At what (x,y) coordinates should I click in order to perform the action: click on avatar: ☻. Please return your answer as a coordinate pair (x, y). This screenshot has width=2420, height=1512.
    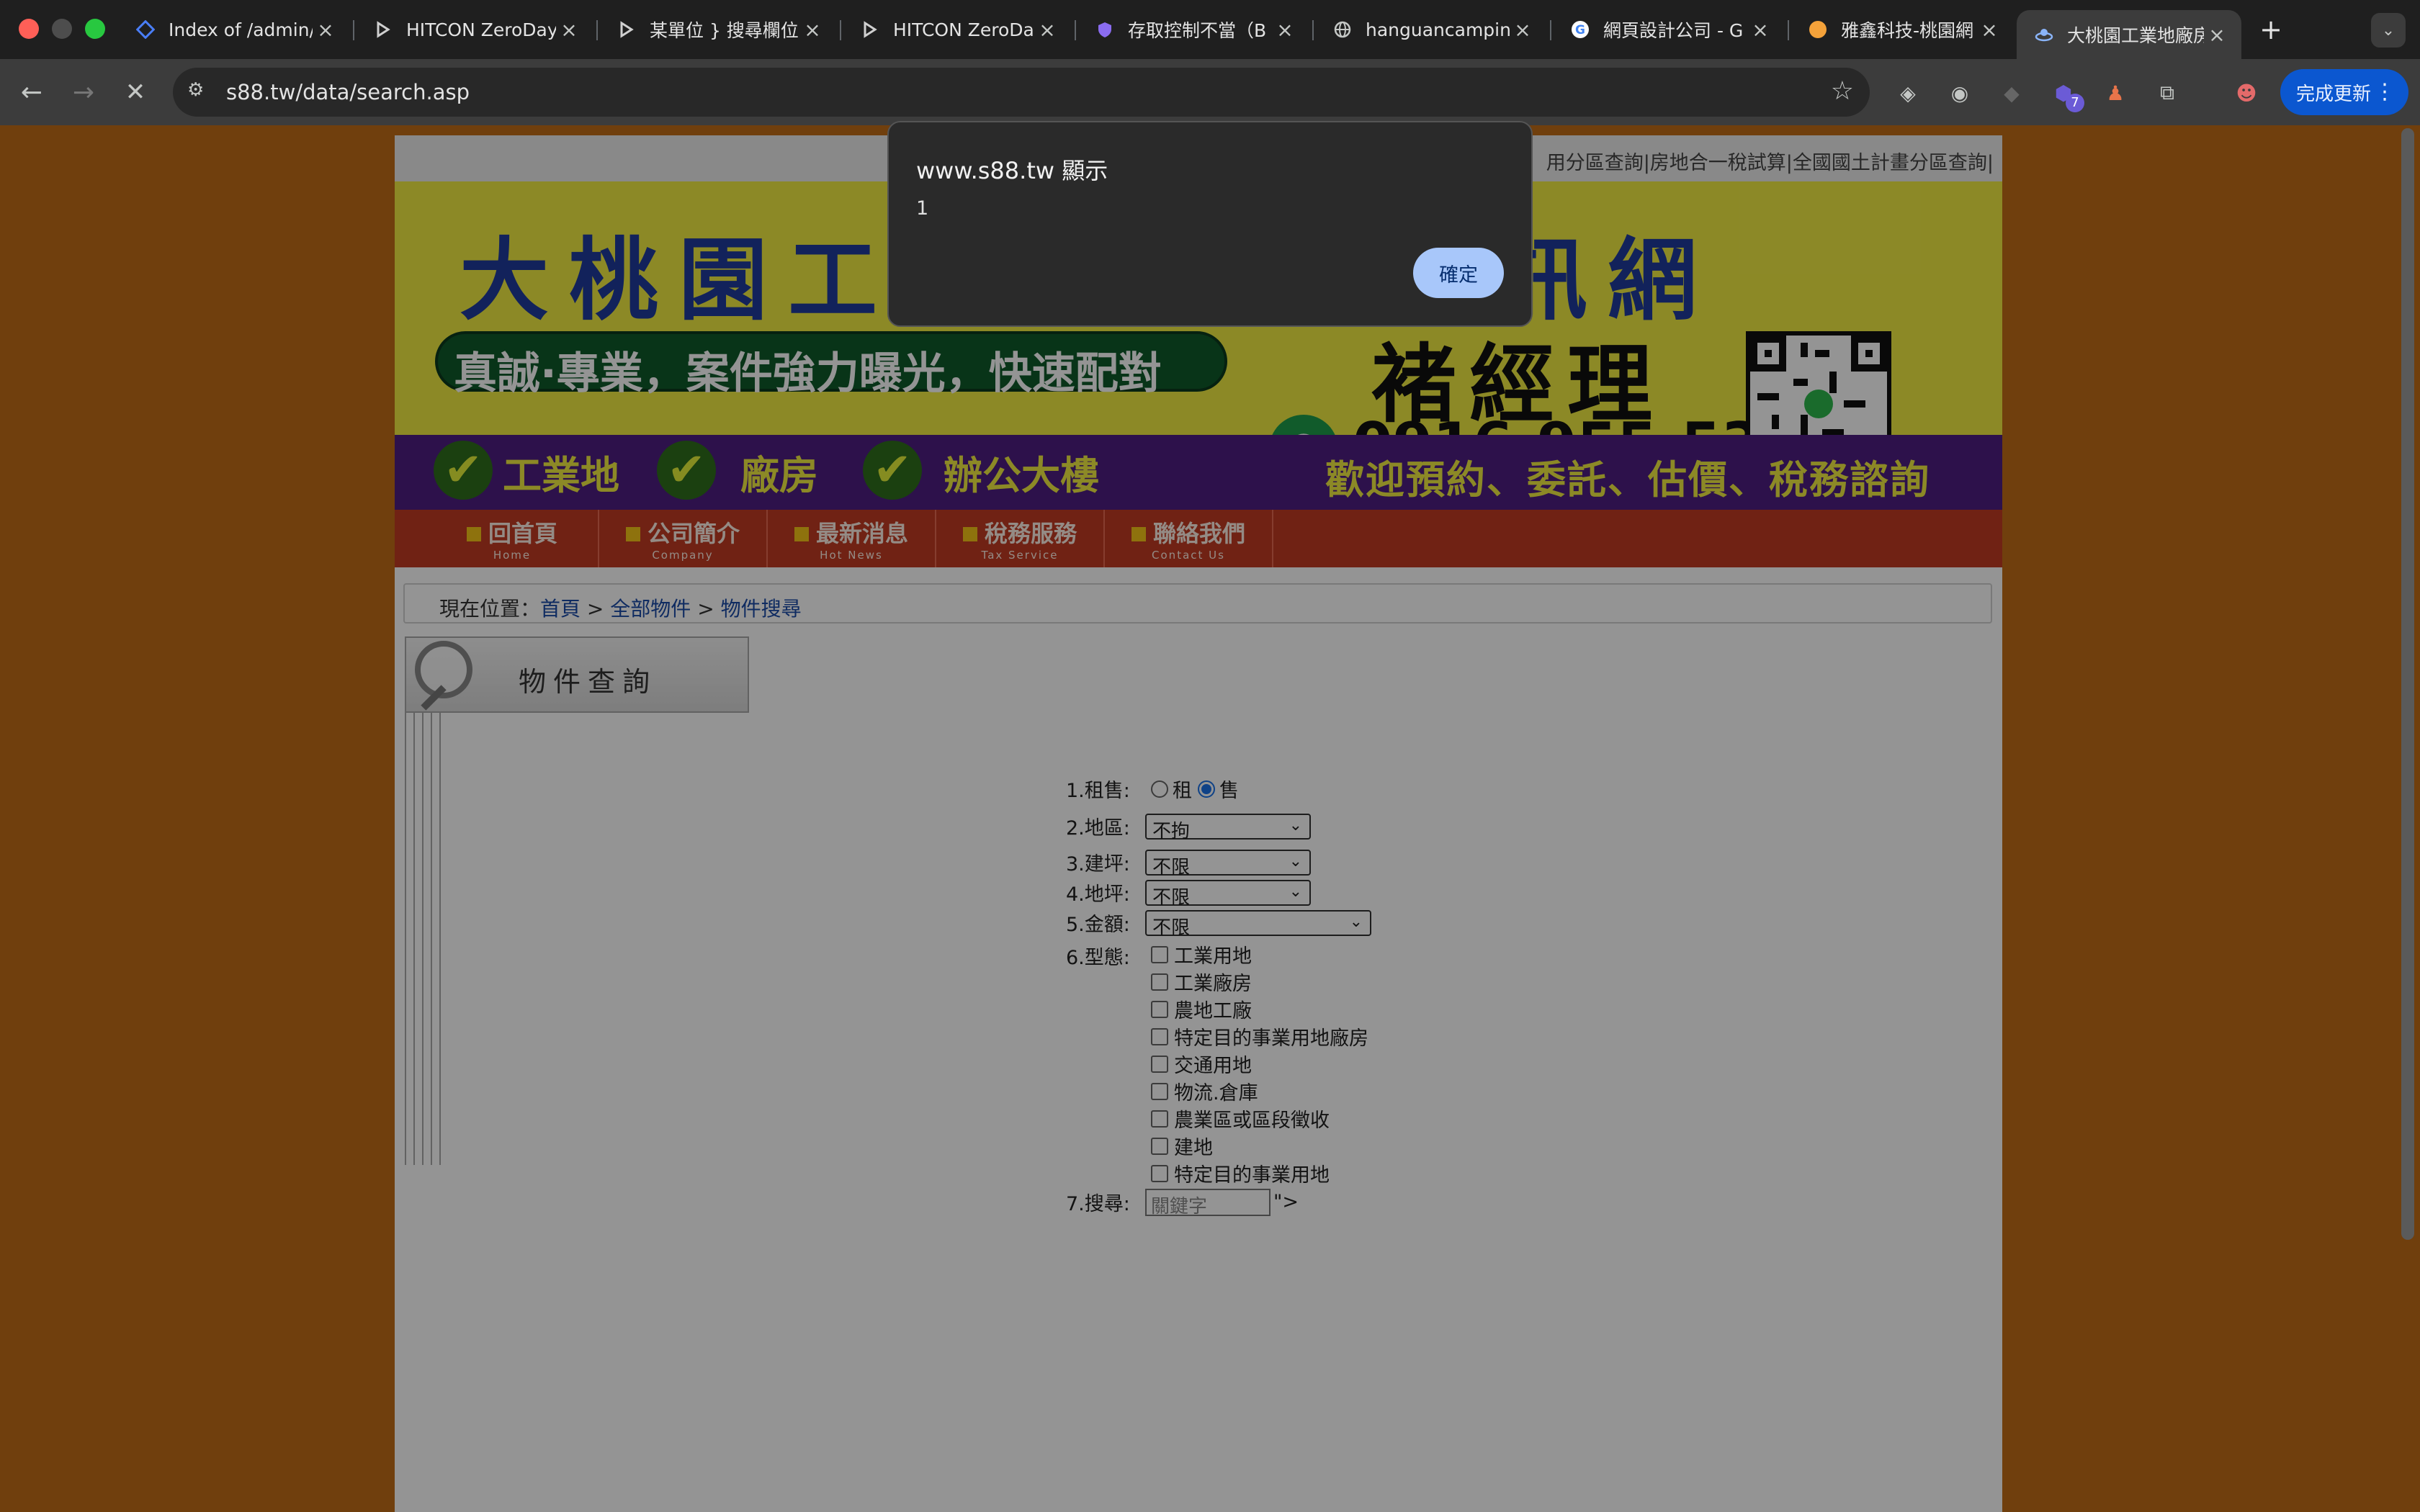
    Looking at the image, I should click on (2246, 92).